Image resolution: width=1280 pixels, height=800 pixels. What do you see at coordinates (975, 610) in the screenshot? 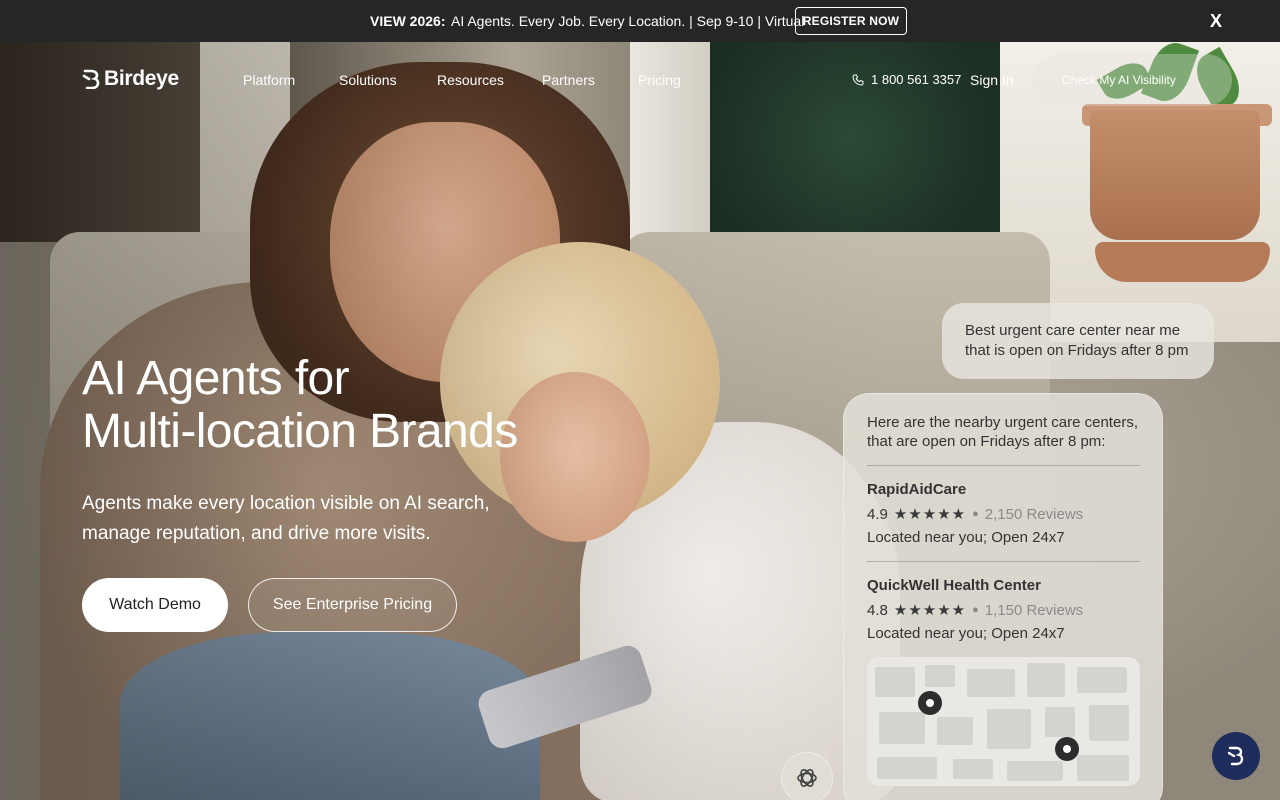
I see `result-rating-row: 4.8 ★★★★★ ● 1,150 Reviews` at bounding box center [975, 610].